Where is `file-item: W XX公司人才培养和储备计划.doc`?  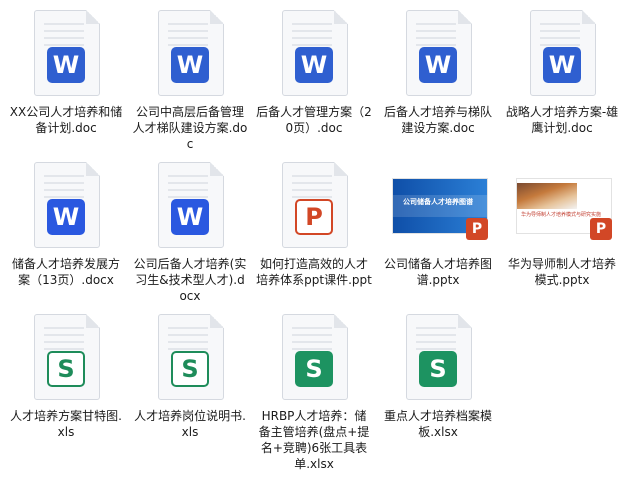 file-item: W XX公司人才培养和储备计划.doc is located at coordinates (66, 84).